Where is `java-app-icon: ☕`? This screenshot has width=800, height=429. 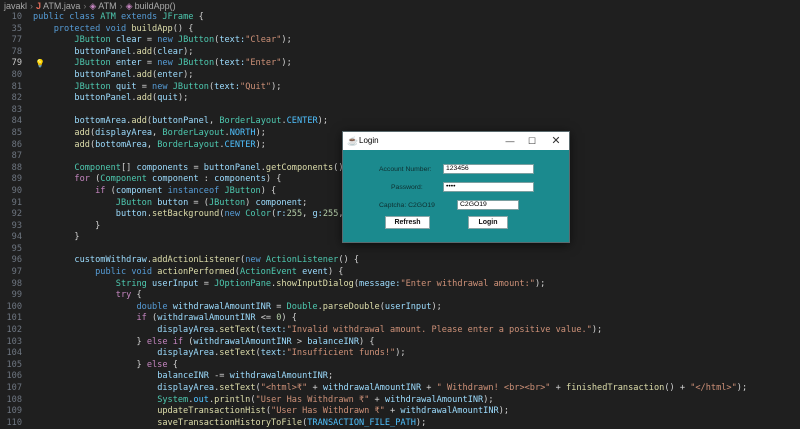
java-app-icon: ☕ is located at coordinates (353, 141).